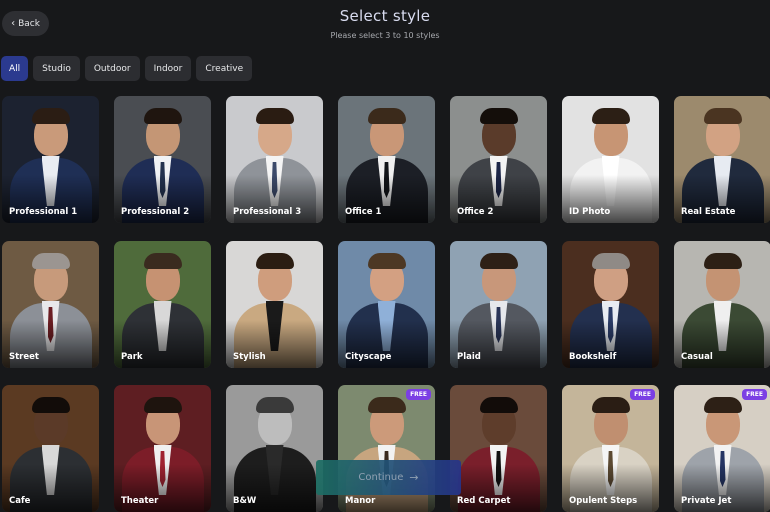 The width and height of the screenshot is (770, 512). I want to click on filter-chip-creative: Creative, so click(224, 68).